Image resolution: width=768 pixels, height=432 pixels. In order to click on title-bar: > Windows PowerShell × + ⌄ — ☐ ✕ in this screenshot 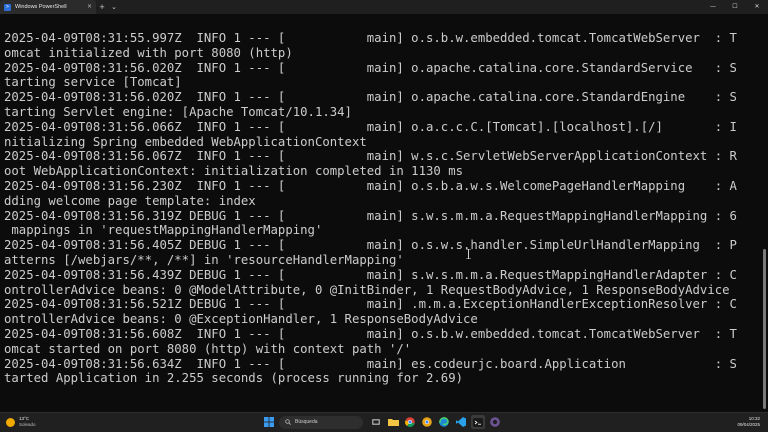, I will do `click(384, 7)`.